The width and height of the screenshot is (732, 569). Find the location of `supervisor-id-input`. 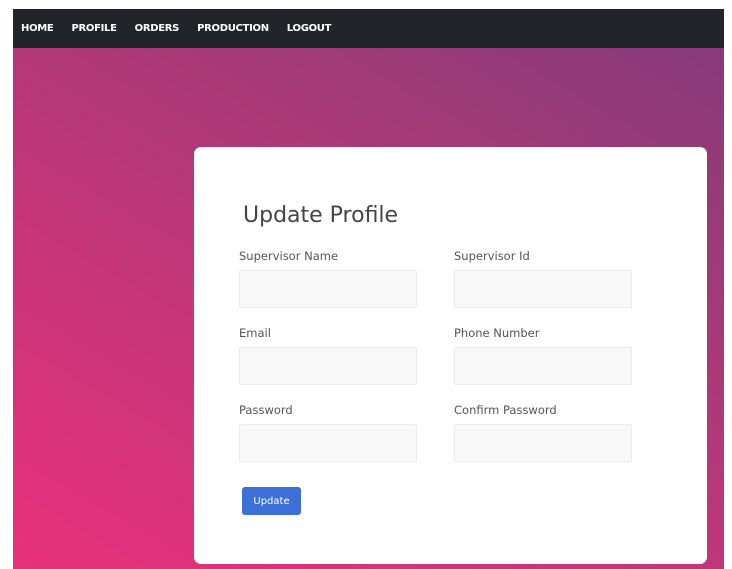

supervisor-id-input is located at coordinates (543, 289).